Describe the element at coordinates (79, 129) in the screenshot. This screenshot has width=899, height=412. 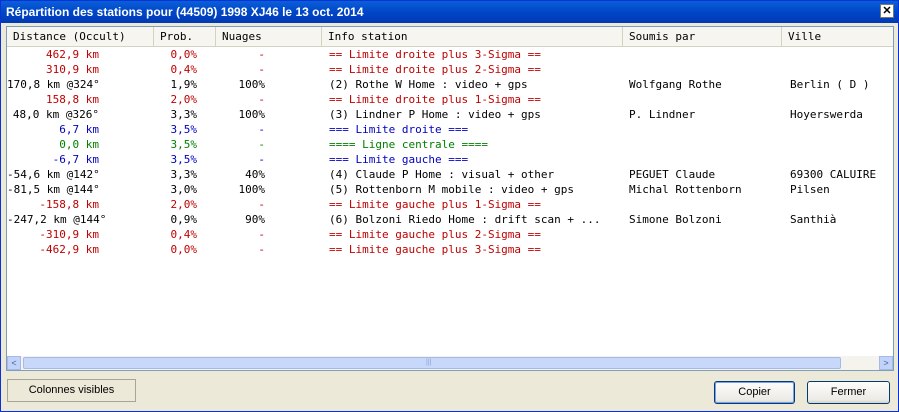
I see `cell-distance: 6,7 km` at that location.